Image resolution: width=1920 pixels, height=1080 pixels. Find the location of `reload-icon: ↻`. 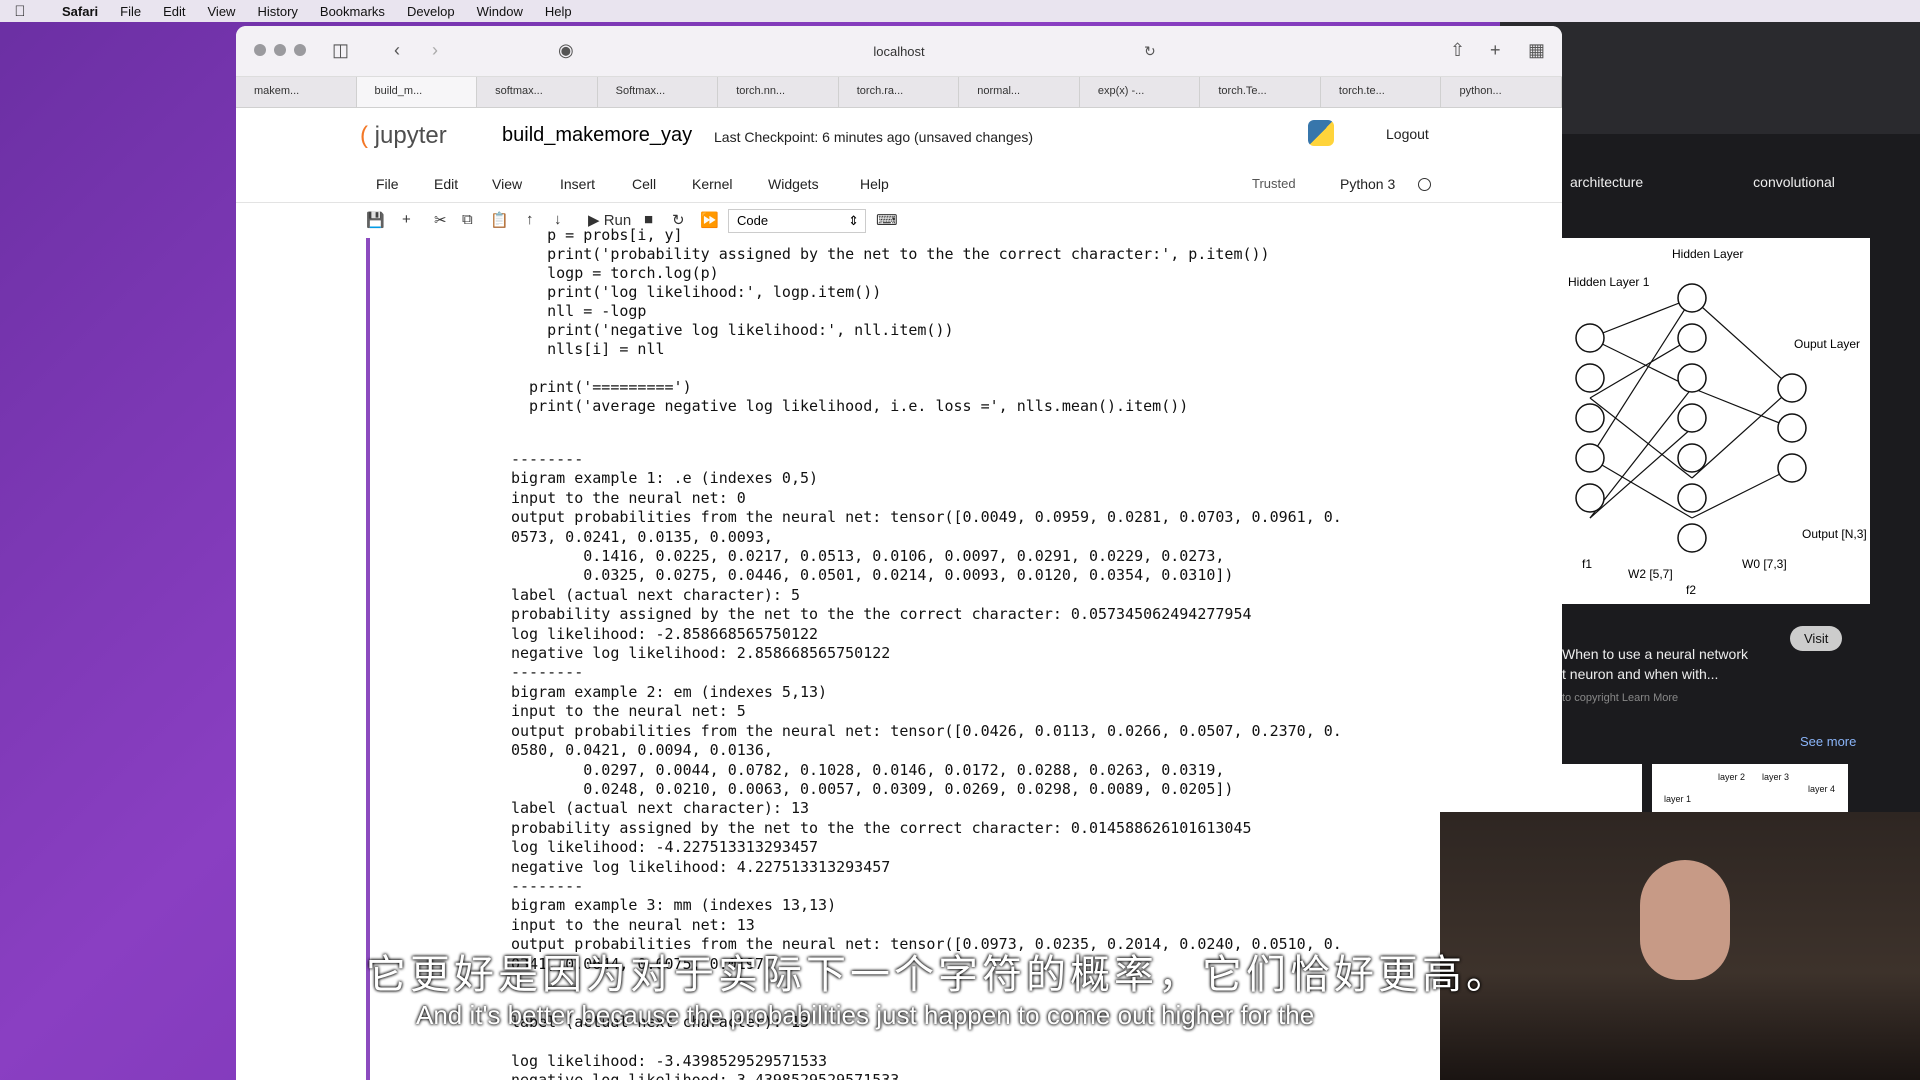

reload-icon: ↻ is located at coordinates (1150, 51).